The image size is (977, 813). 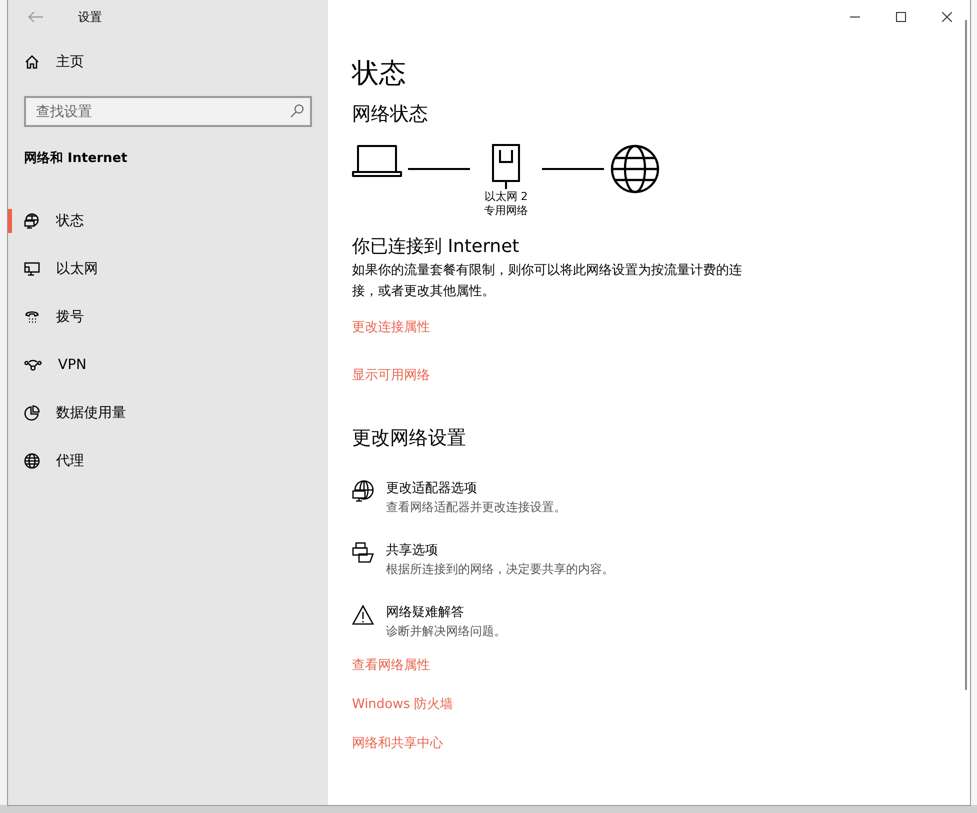 What do you see at coordinates (168, 317) in the screenshot?
I see `nav-item: 拨号` at bounding box center [168, 317].